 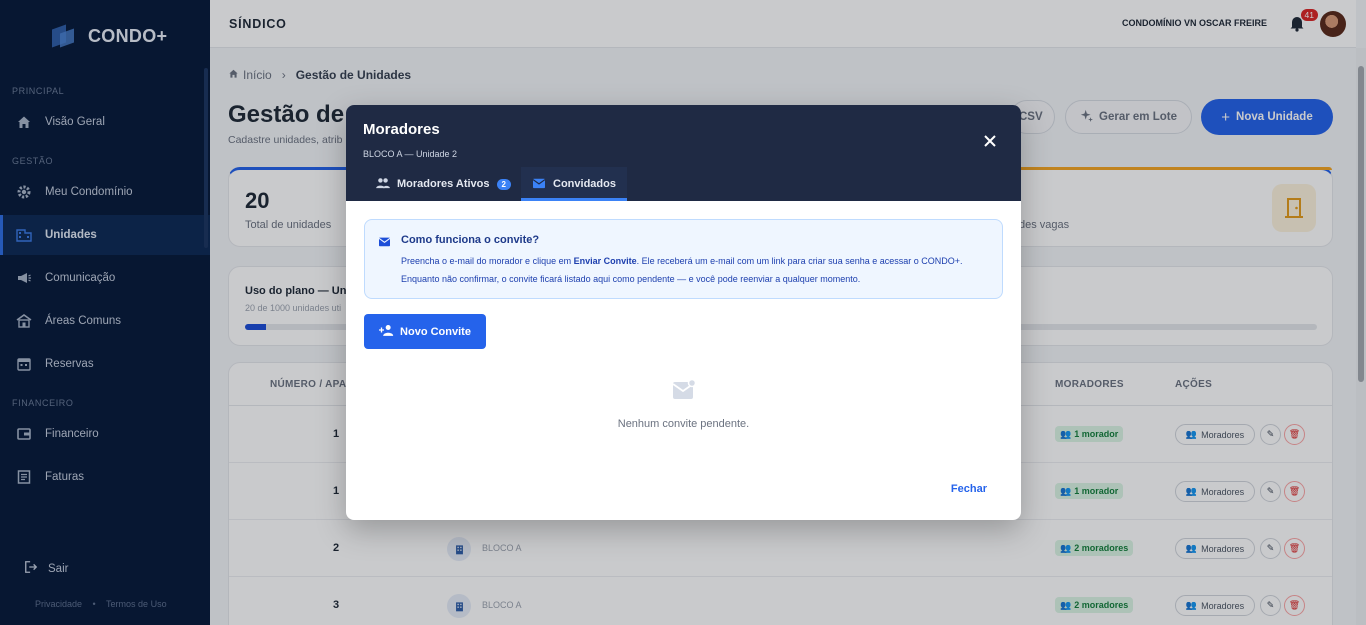 What do you see at coordinates (470, 240) in the screenshot?
I see `info-title: Como funciona o convite?` at bounding box center [470, 240].